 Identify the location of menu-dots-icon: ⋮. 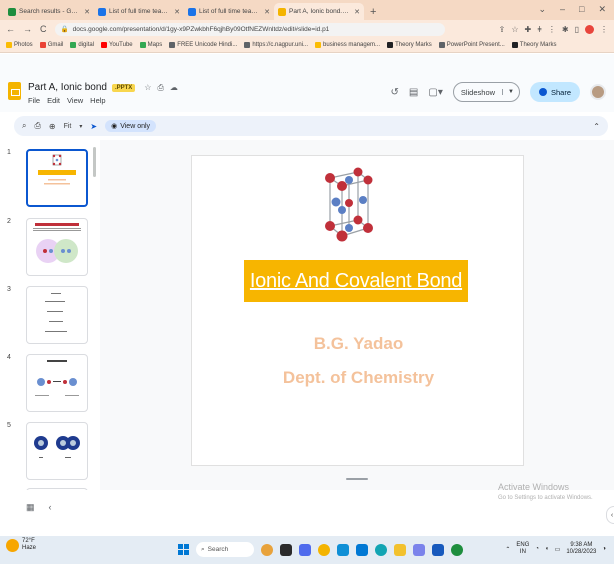
(552, 29).